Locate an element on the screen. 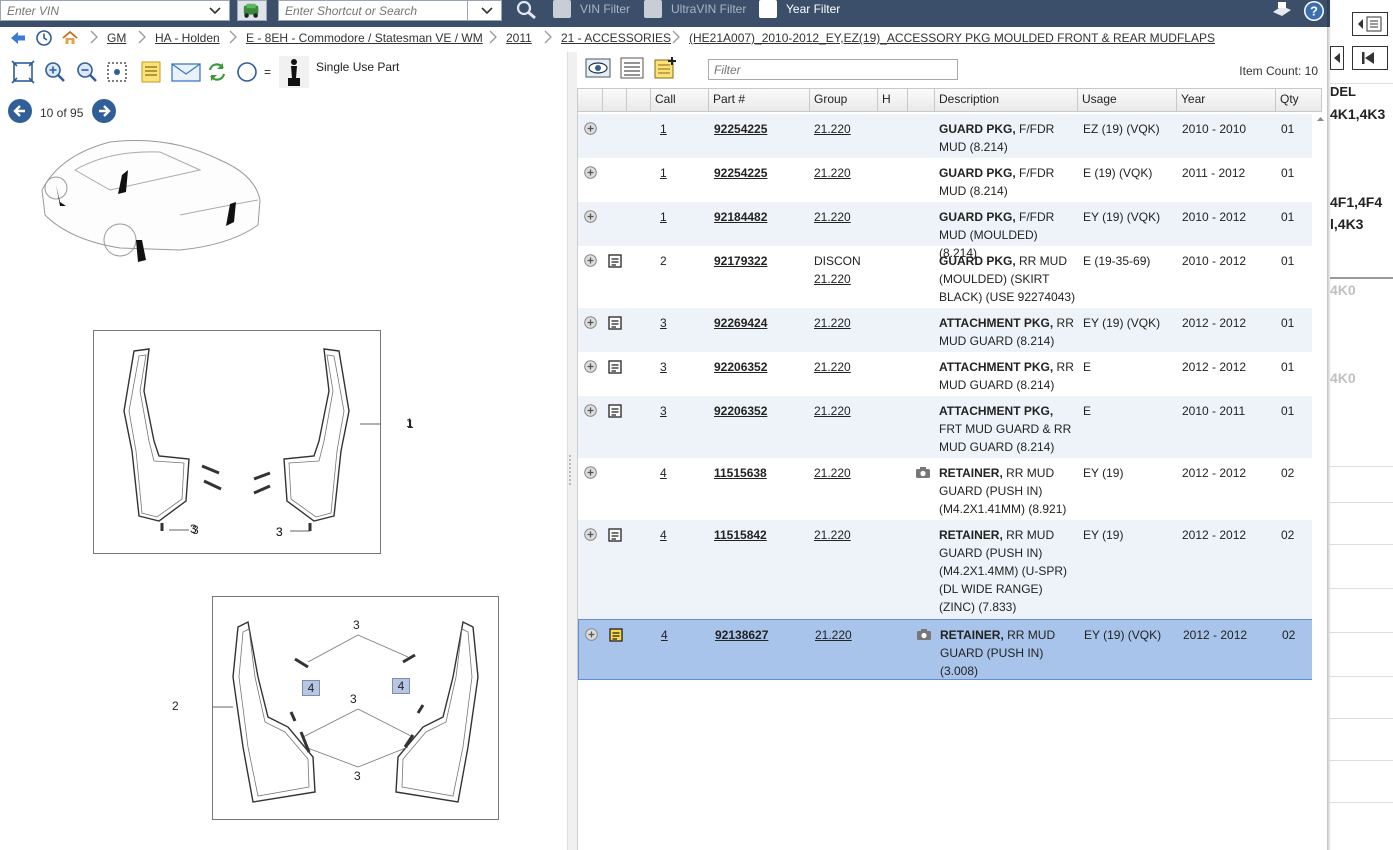 This screenshot has width=1393, height=850. ultravin-filter-checkbox is located at coordinates (653, 9).